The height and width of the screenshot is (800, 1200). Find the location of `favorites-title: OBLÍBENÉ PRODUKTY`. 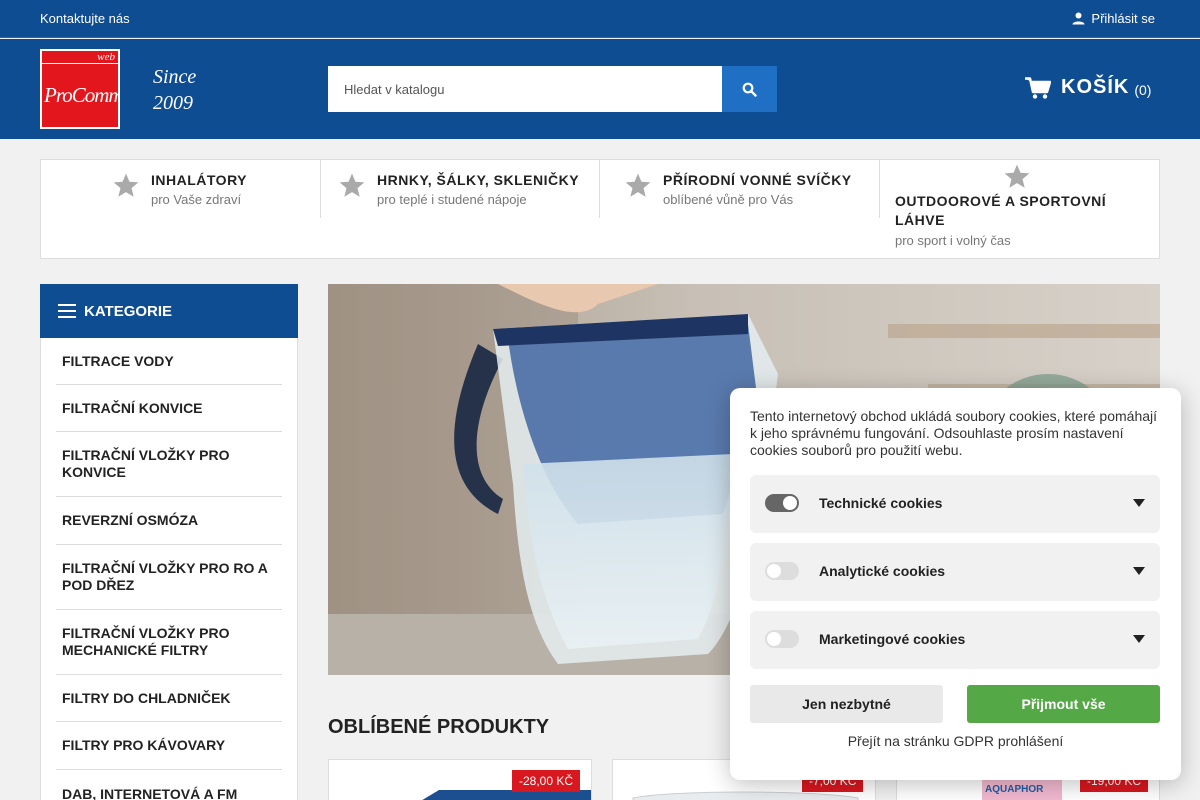

favorites-title: OBLÍBENÉ PRODUKTY is located at coordinates (439, 727).